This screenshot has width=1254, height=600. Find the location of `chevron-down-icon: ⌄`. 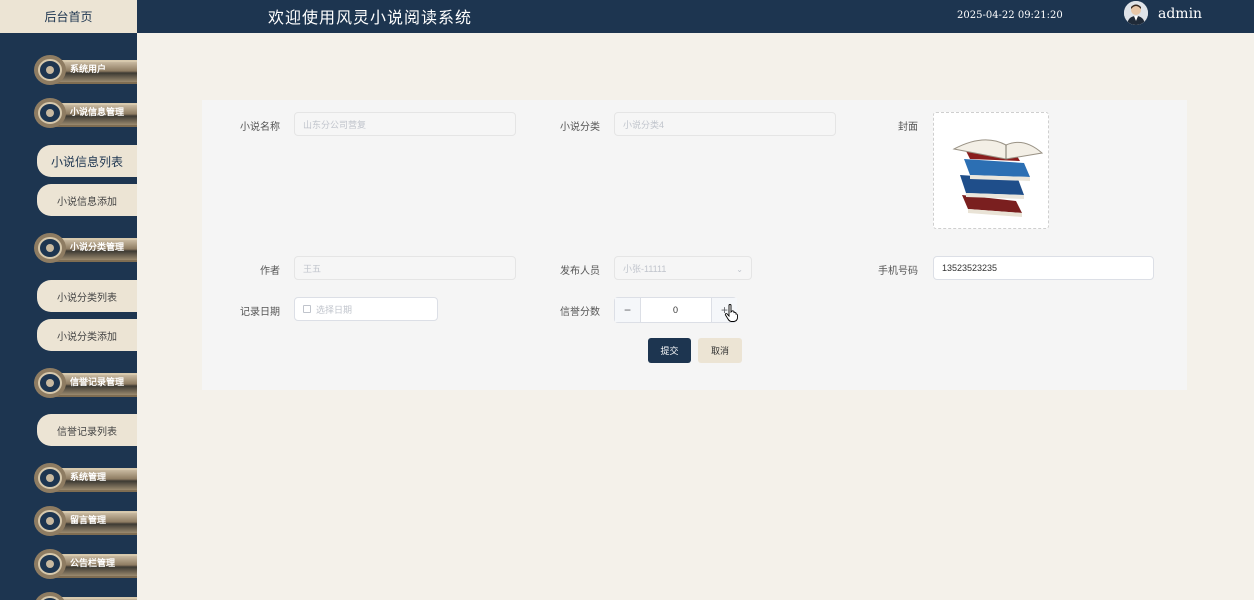

chevron-down-icon: ⌄ is located at coordinates (739, 269).